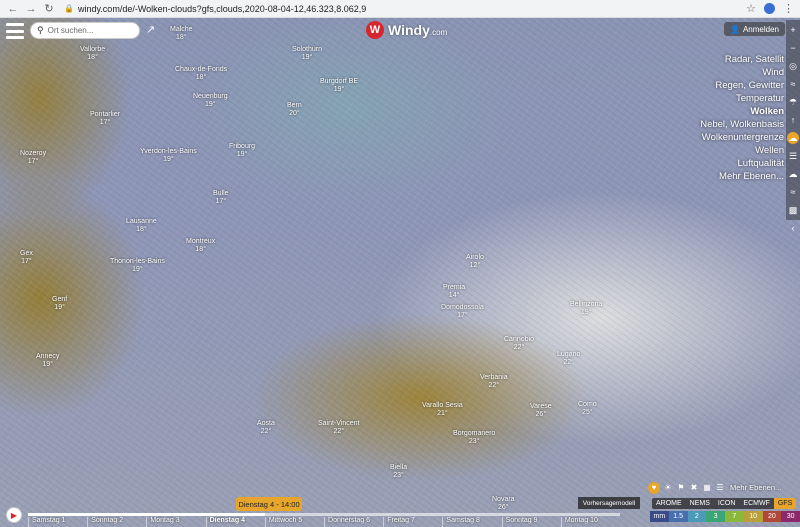 The image size is (800, 527). What do you see at coordinates (210, 96) in the screenshot?
I see `city-name: Neuenburg` at bounding box center [210, 96].